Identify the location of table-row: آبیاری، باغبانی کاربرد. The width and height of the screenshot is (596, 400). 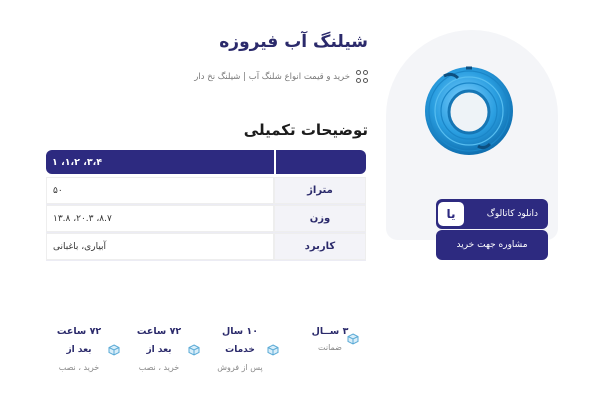
(206, 247).